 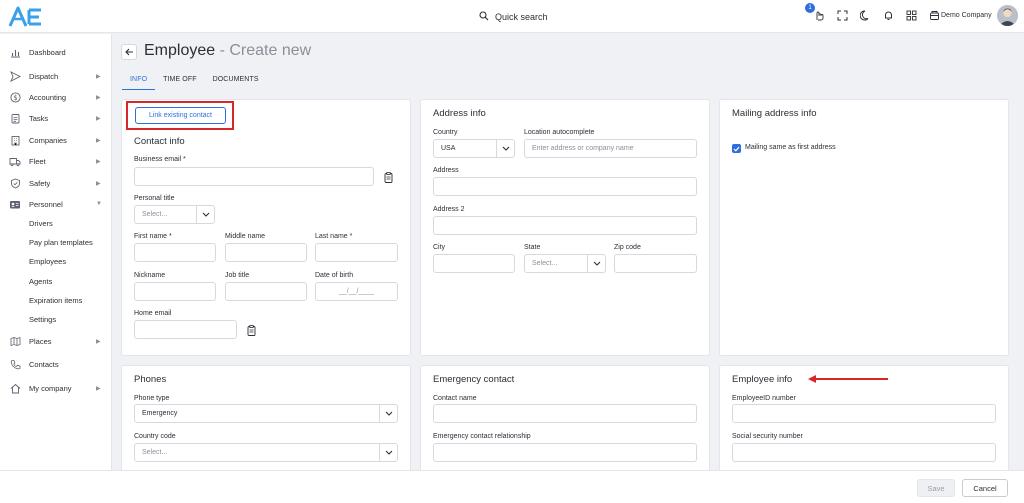 What do you see at coordinates (583, 148) in the screenshot?
I see `location-placeholder: Enter address or company name` at bounding box center [583, 148].